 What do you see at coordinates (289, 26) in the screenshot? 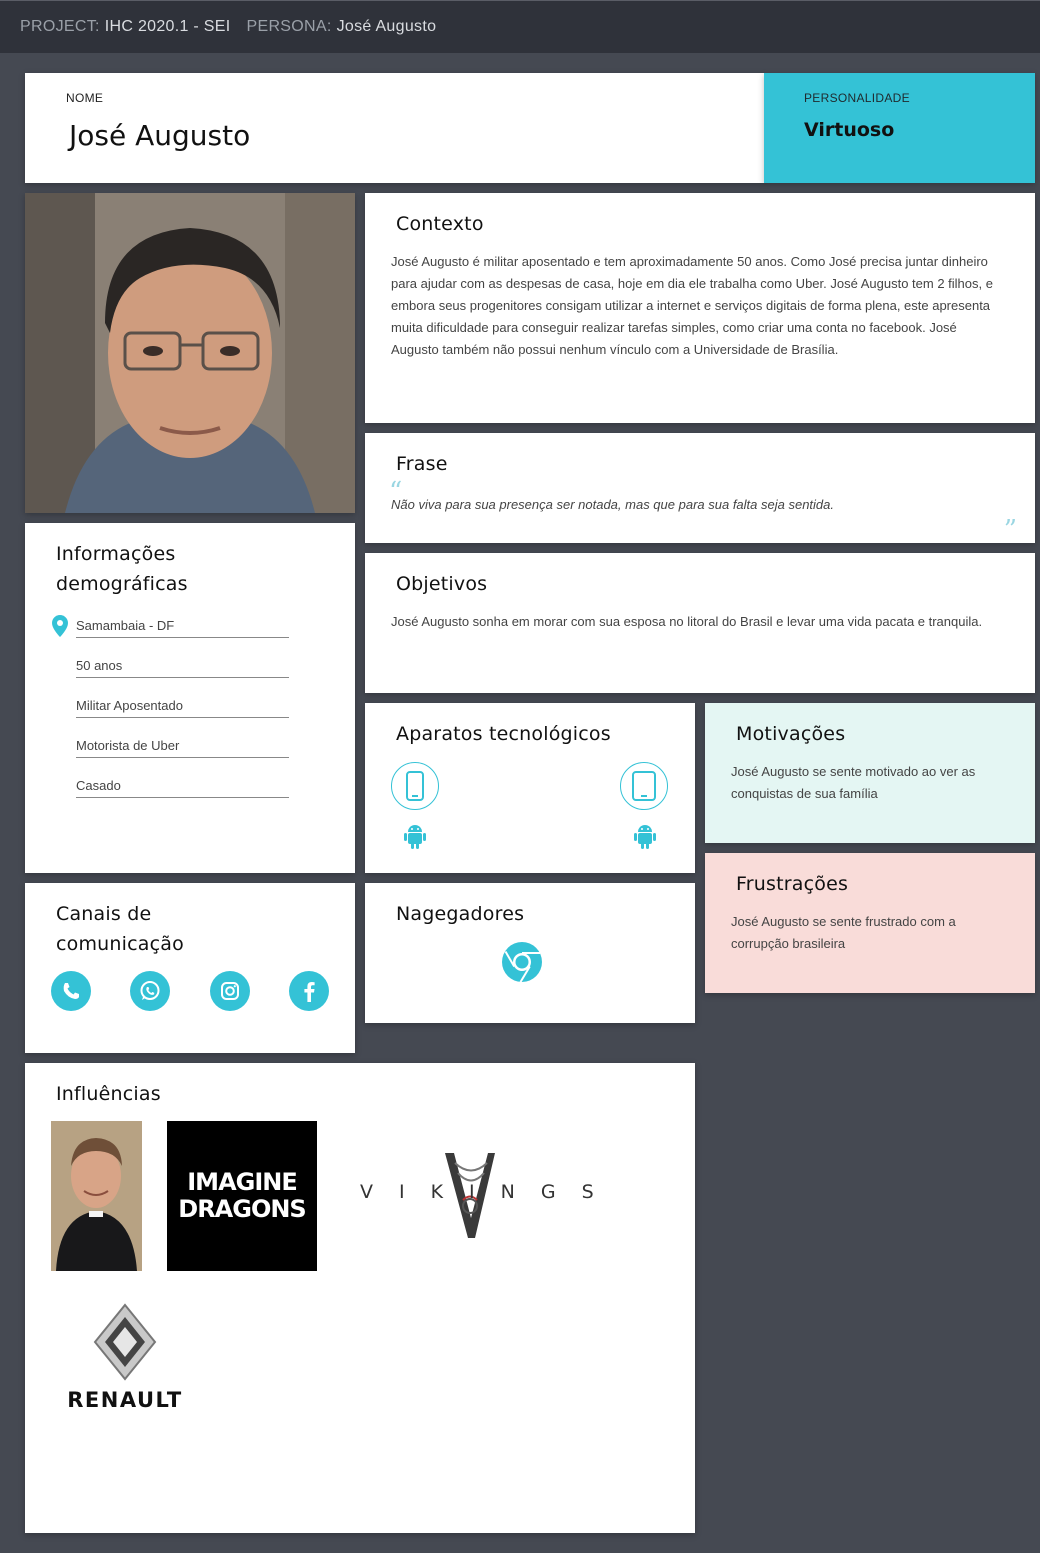
I see `persona-key: PERSONA:` at bounding box center [289, 26].